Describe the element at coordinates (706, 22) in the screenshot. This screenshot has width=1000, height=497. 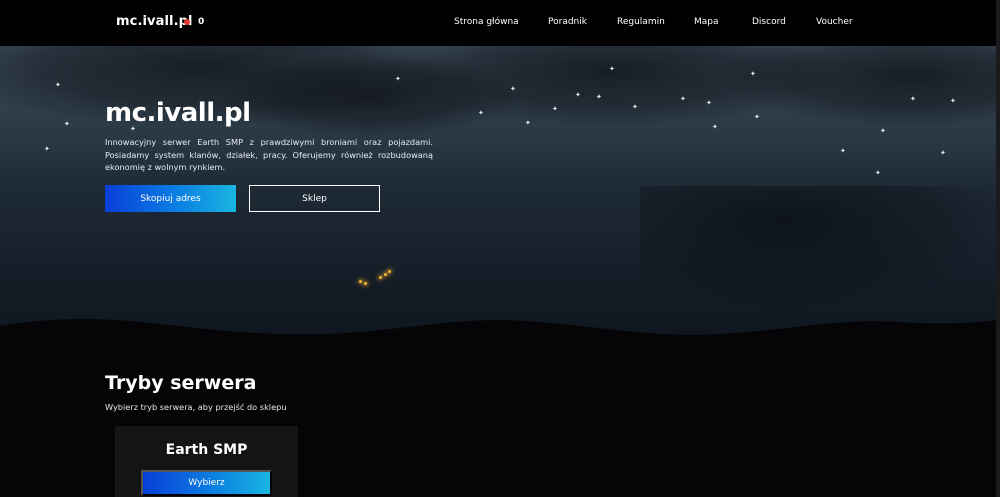
I see `nav-link-map: Mapa` at that location.